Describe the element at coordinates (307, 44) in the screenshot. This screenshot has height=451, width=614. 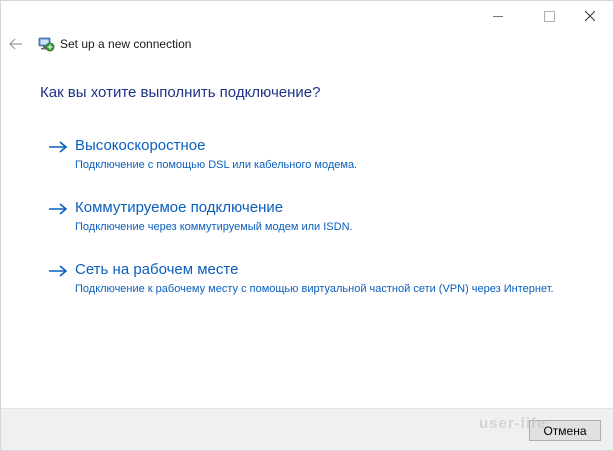
I see `navigation-bar: Set up a new connection` at that location.